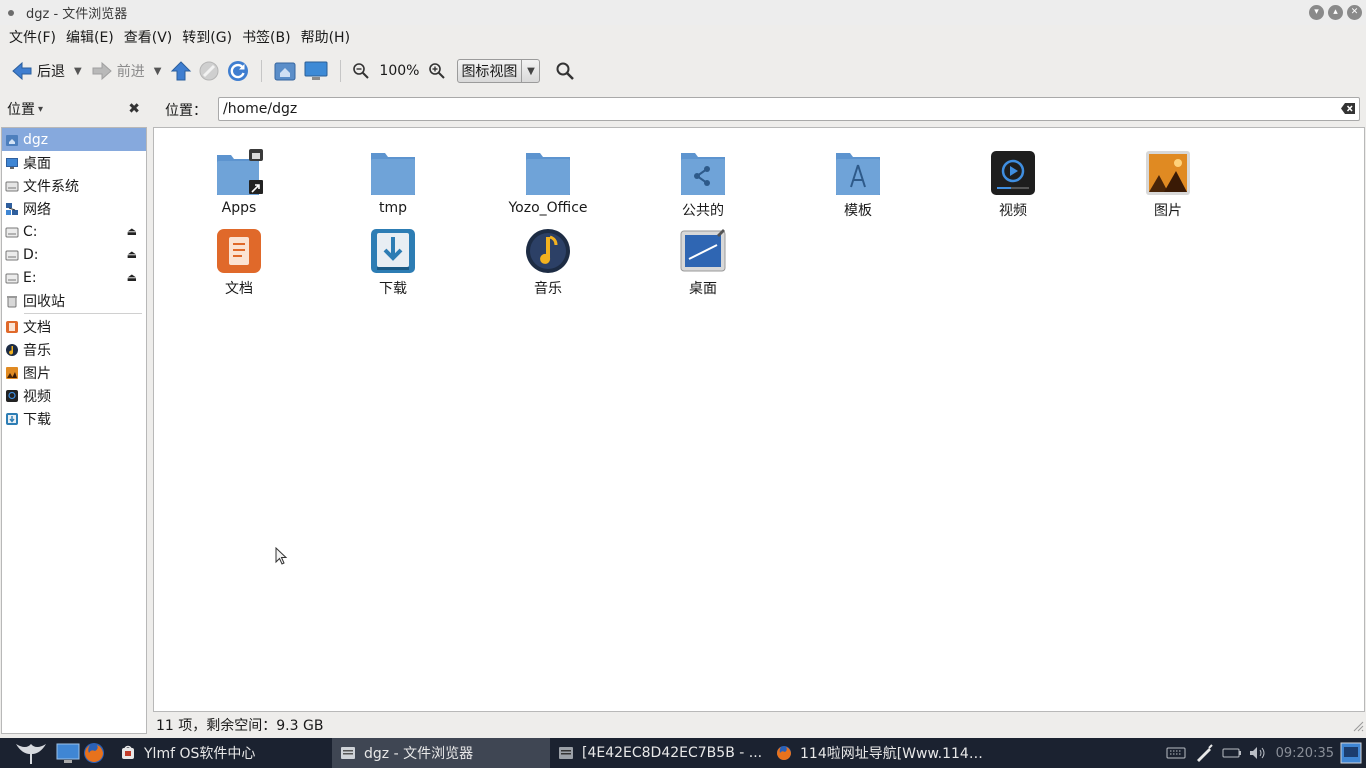 Image resolution: width=1366 pixels, height=768 pixels. I want to click on menu-bookmarks: 书签(B), so click(266, 37).